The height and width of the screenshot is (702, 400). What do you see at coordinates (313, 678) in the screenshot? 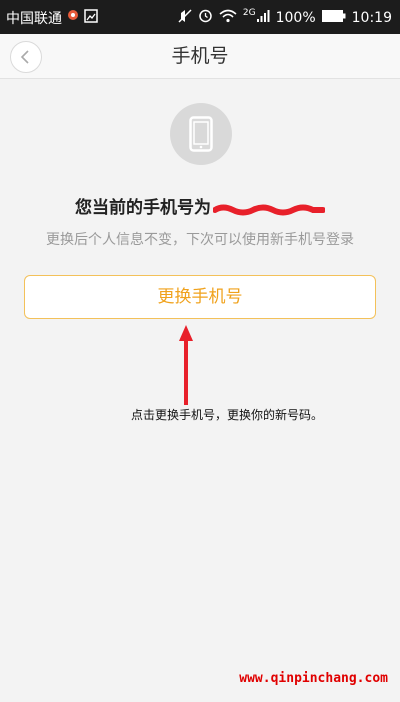
I see `site-watermark: www.qinpinchang.com` at bounding box center [313, 678].